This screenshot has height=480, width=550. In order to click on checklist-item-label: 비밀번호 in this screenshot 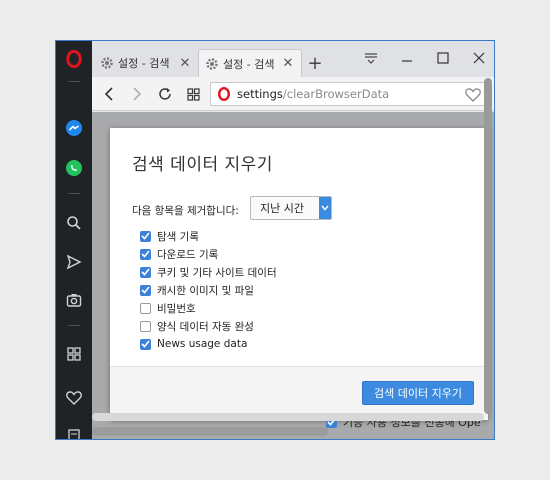, I will do `click(176, 308)`.